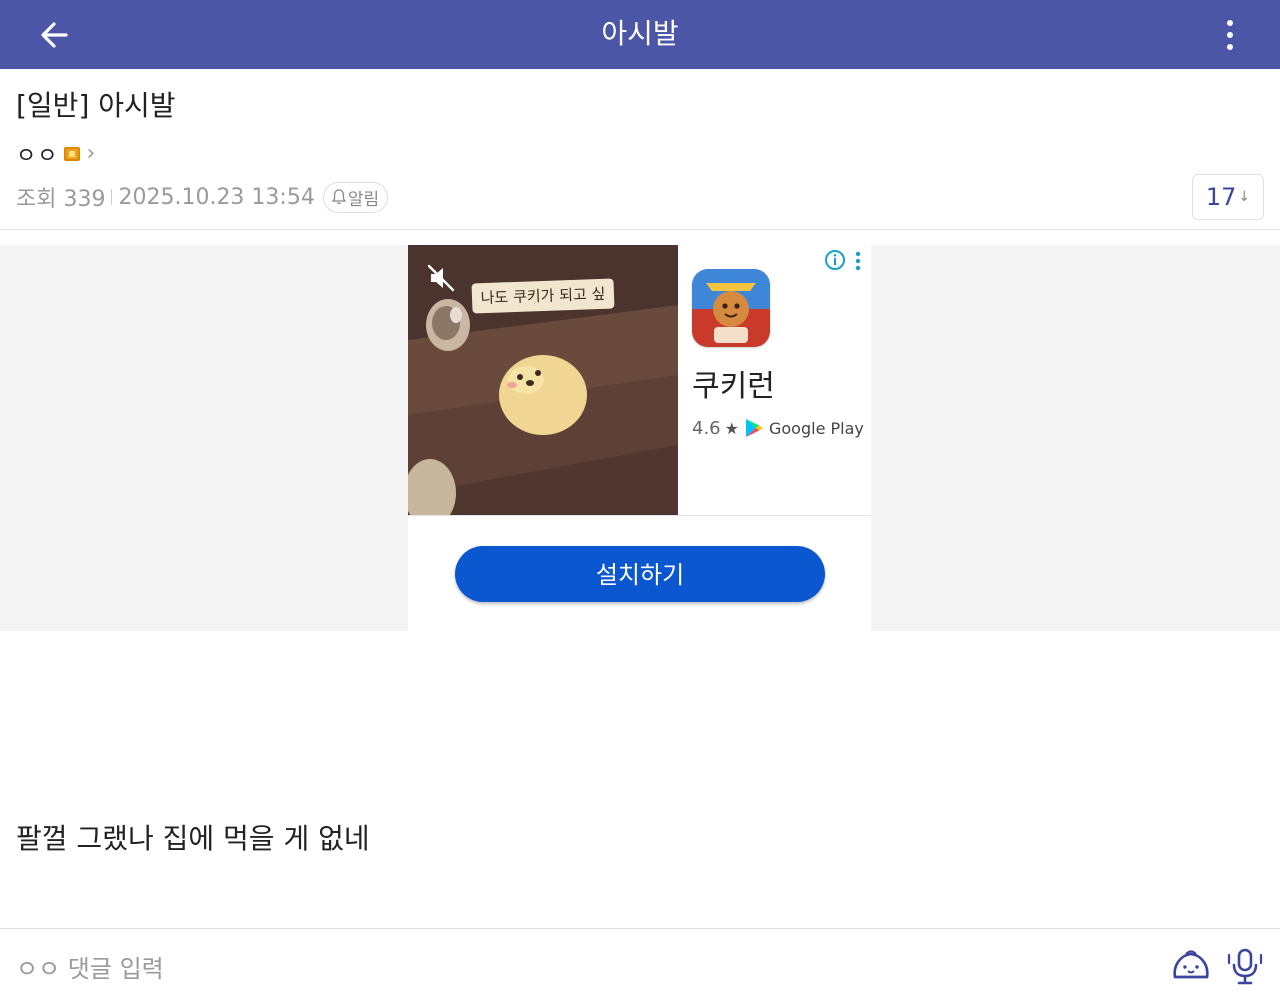 This screenshot has width=1280, height=1007. I want to click on post-meta: 조회 339 2025.10.23 13:54 알림, so click(202, 197).